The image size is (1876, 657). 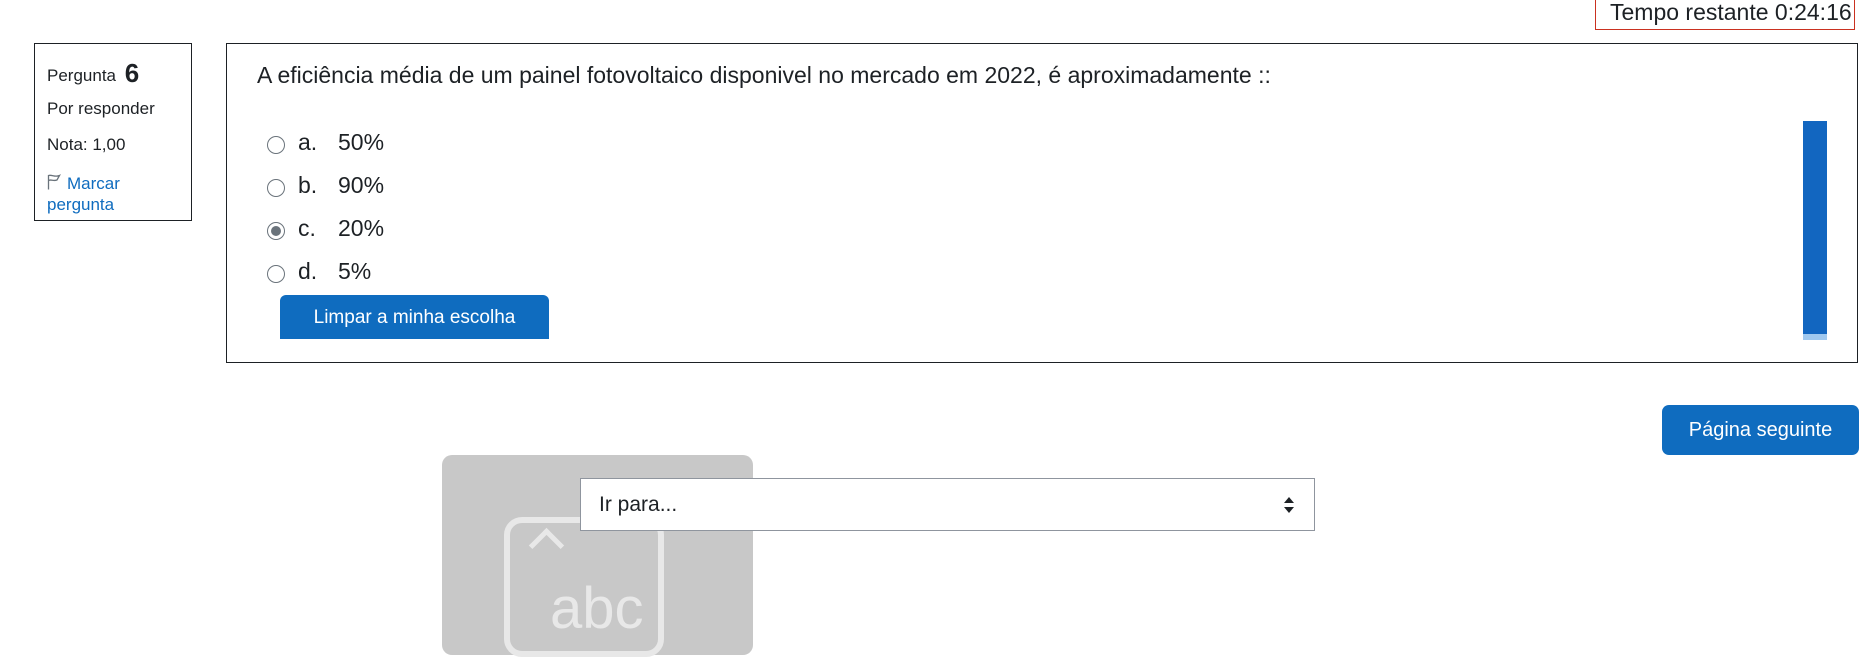 What do you see at coordinates (276, 274) in the screenshot?
I see `answer-radio-d` at bounding box center [276, 274].